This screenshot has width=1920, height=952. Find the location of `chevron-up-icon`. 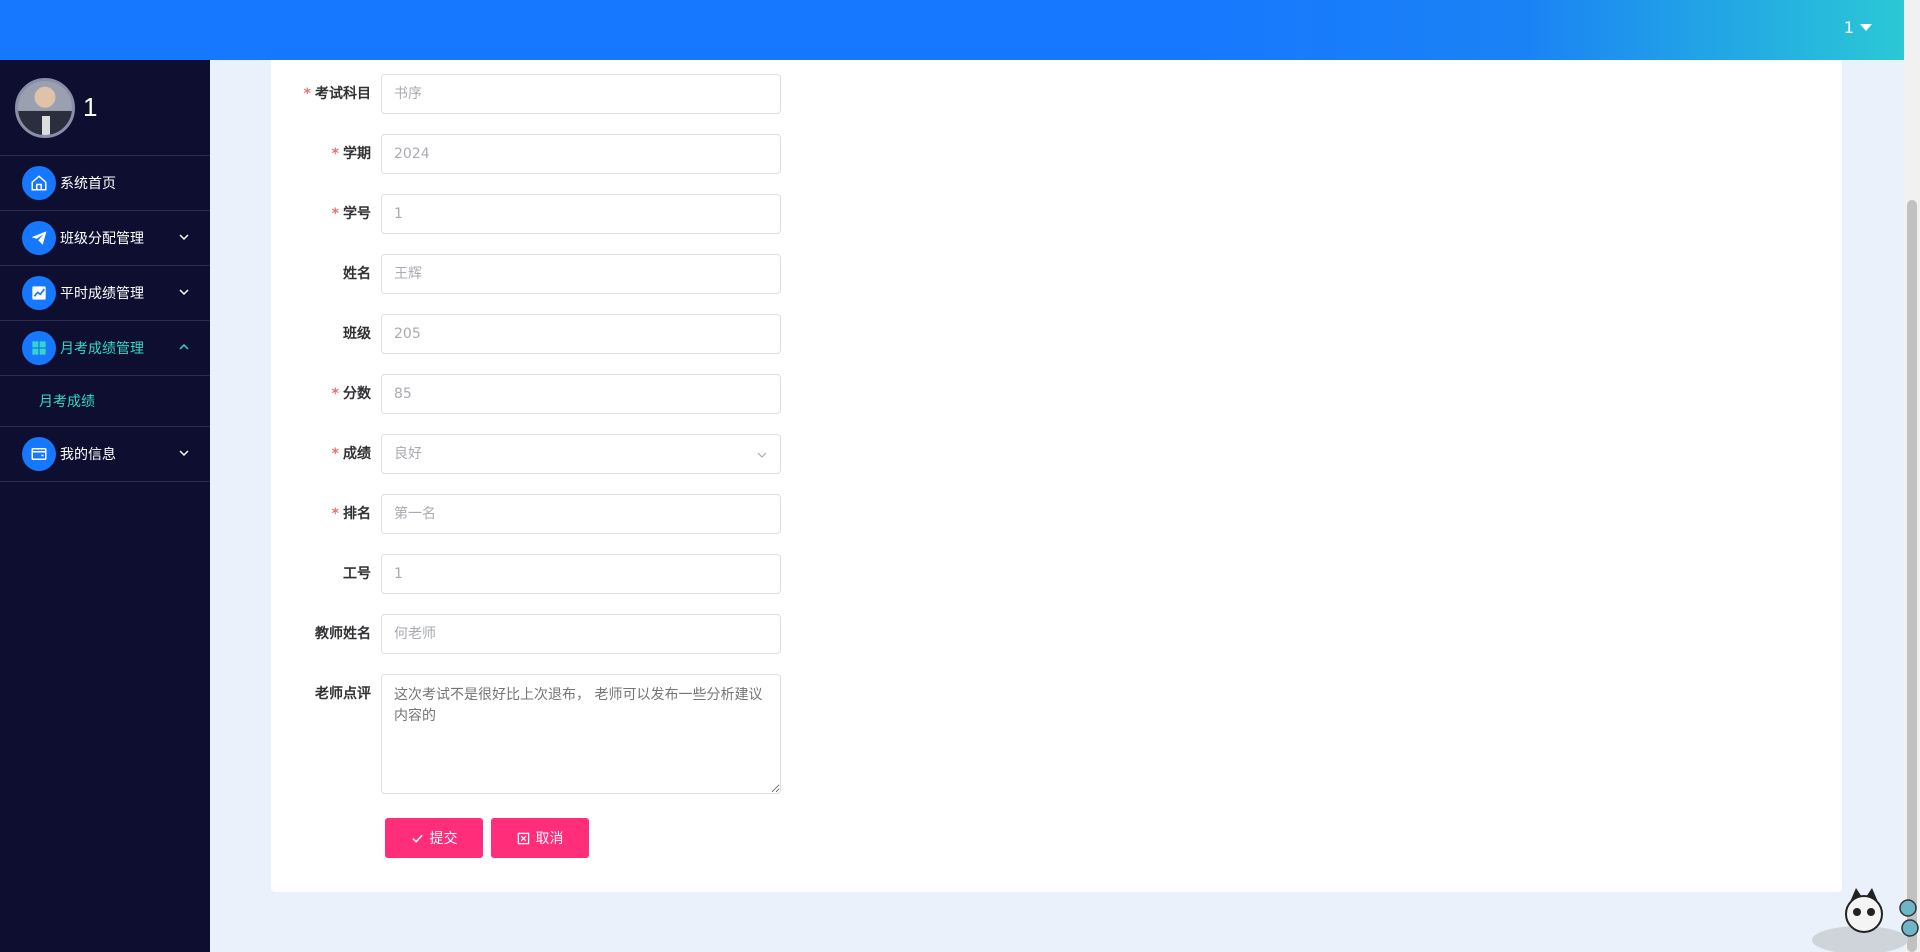

chevron-up-icon is located at coordinates (184, 346).